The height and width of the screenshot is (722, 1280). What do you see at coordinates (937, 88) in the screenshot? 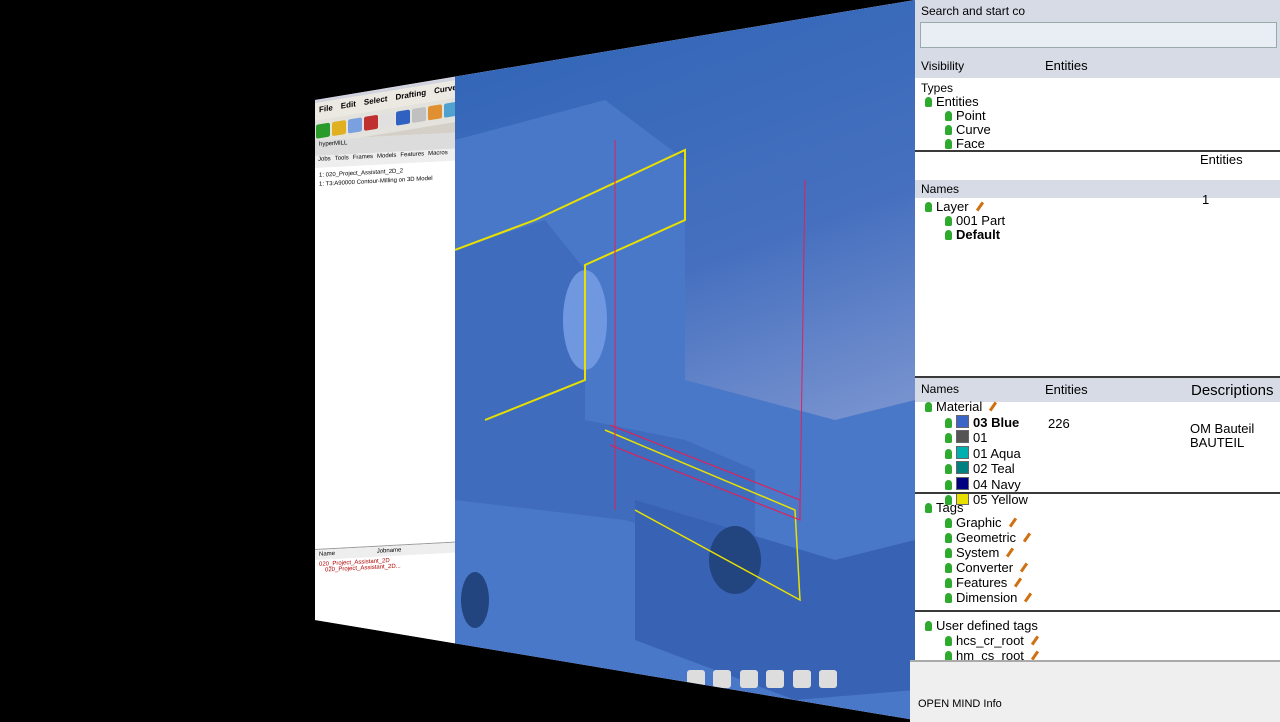
I see `types-label: Types` at bounding box center [937, 88].